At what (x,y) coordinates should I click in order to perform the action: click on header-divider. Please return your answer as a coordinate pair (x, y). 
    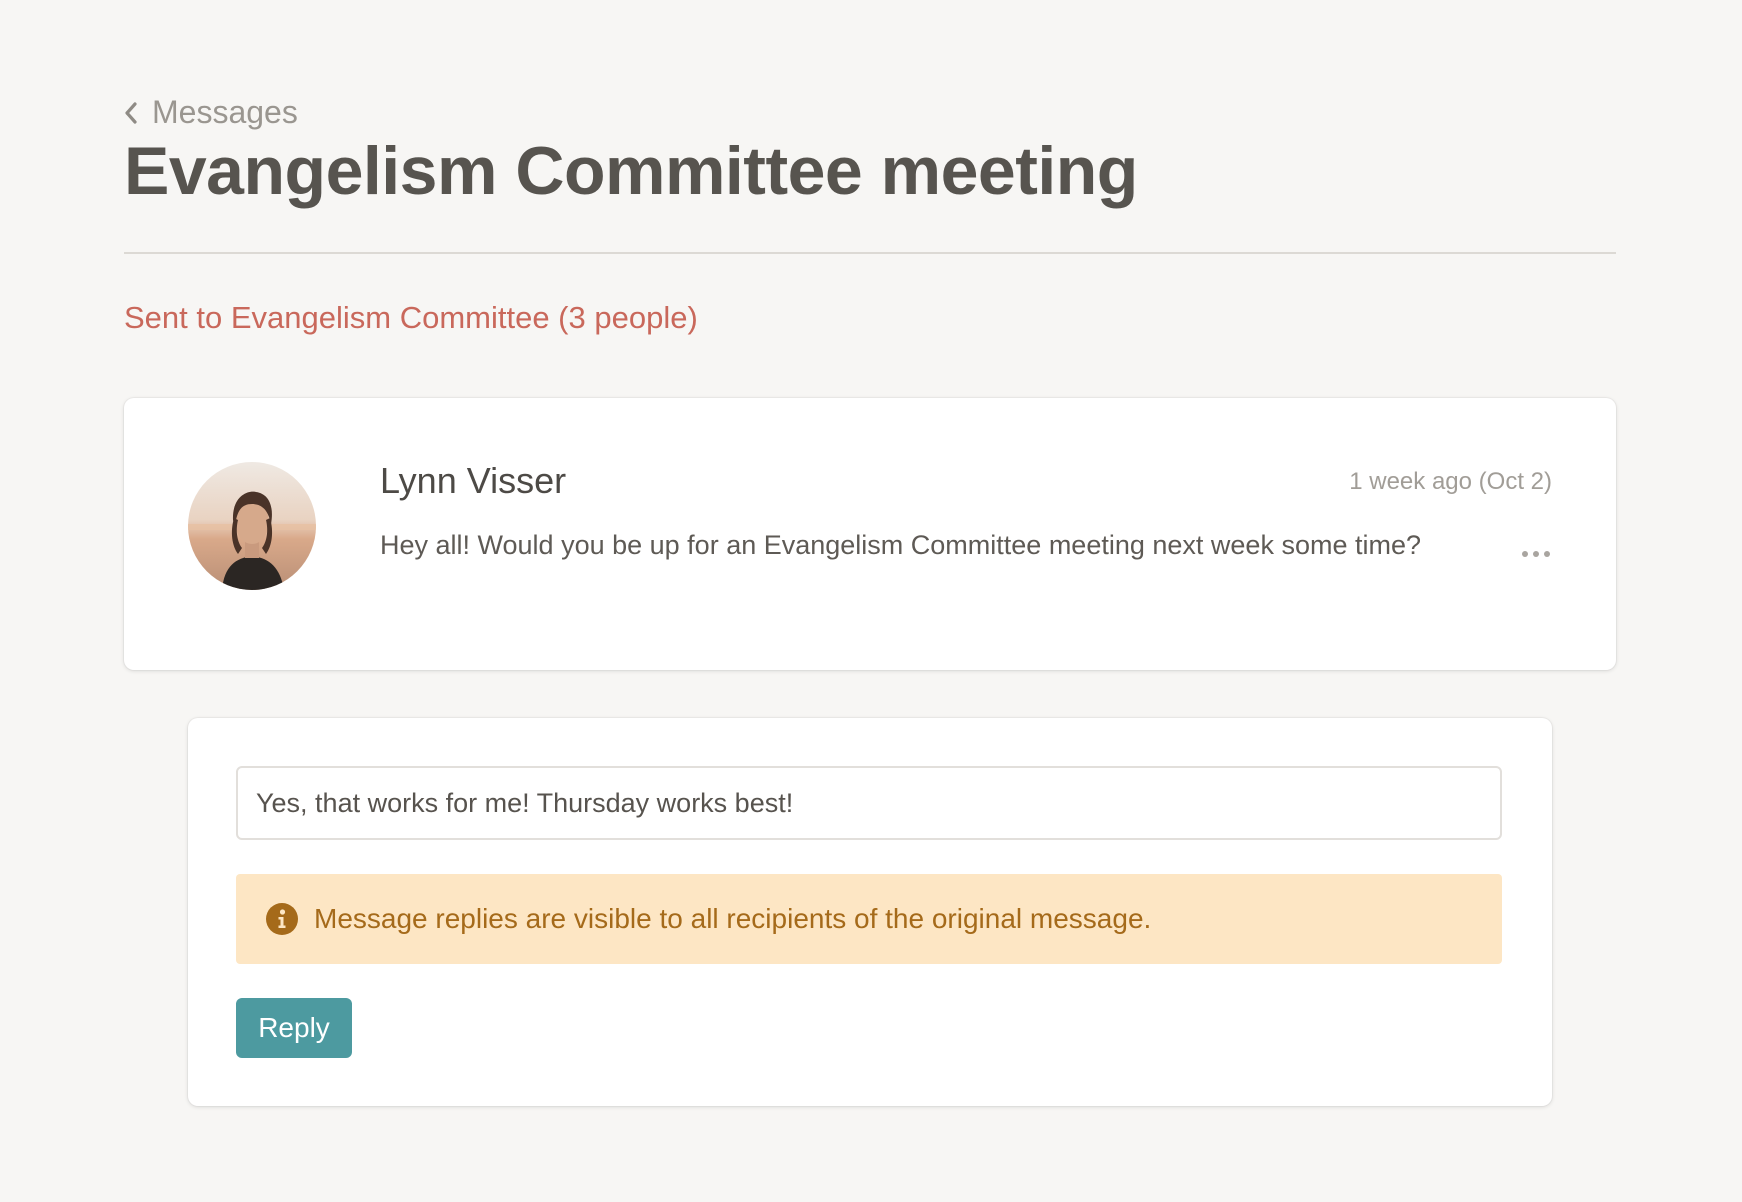
    Looking at the image, I should click on (870, 253).